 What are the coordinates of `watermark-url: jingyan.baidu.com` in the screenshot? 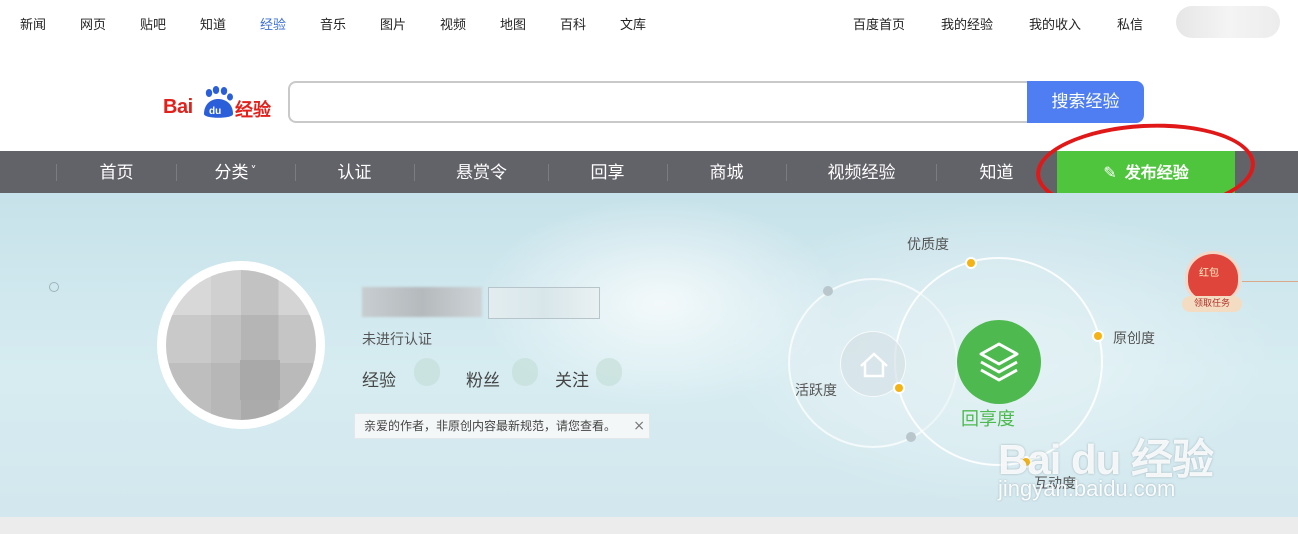 It's located at (1087, 488).